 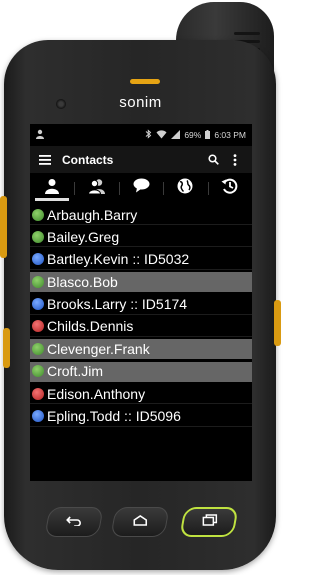 I want to click on tab-groups, so click(x=96, y=188).